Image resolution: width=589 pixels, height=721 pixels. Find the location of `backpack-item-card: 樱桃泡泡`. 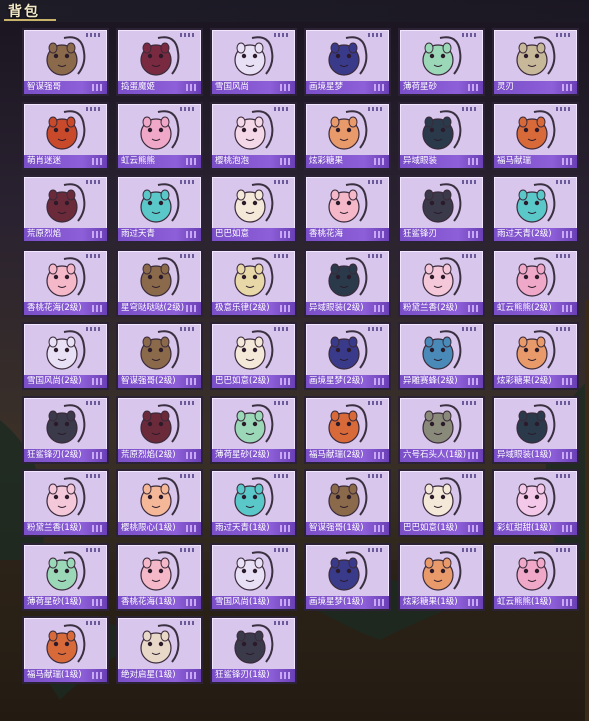

backpack-item-card: 樱桃泡泡 is located at coordinates (253, 135).